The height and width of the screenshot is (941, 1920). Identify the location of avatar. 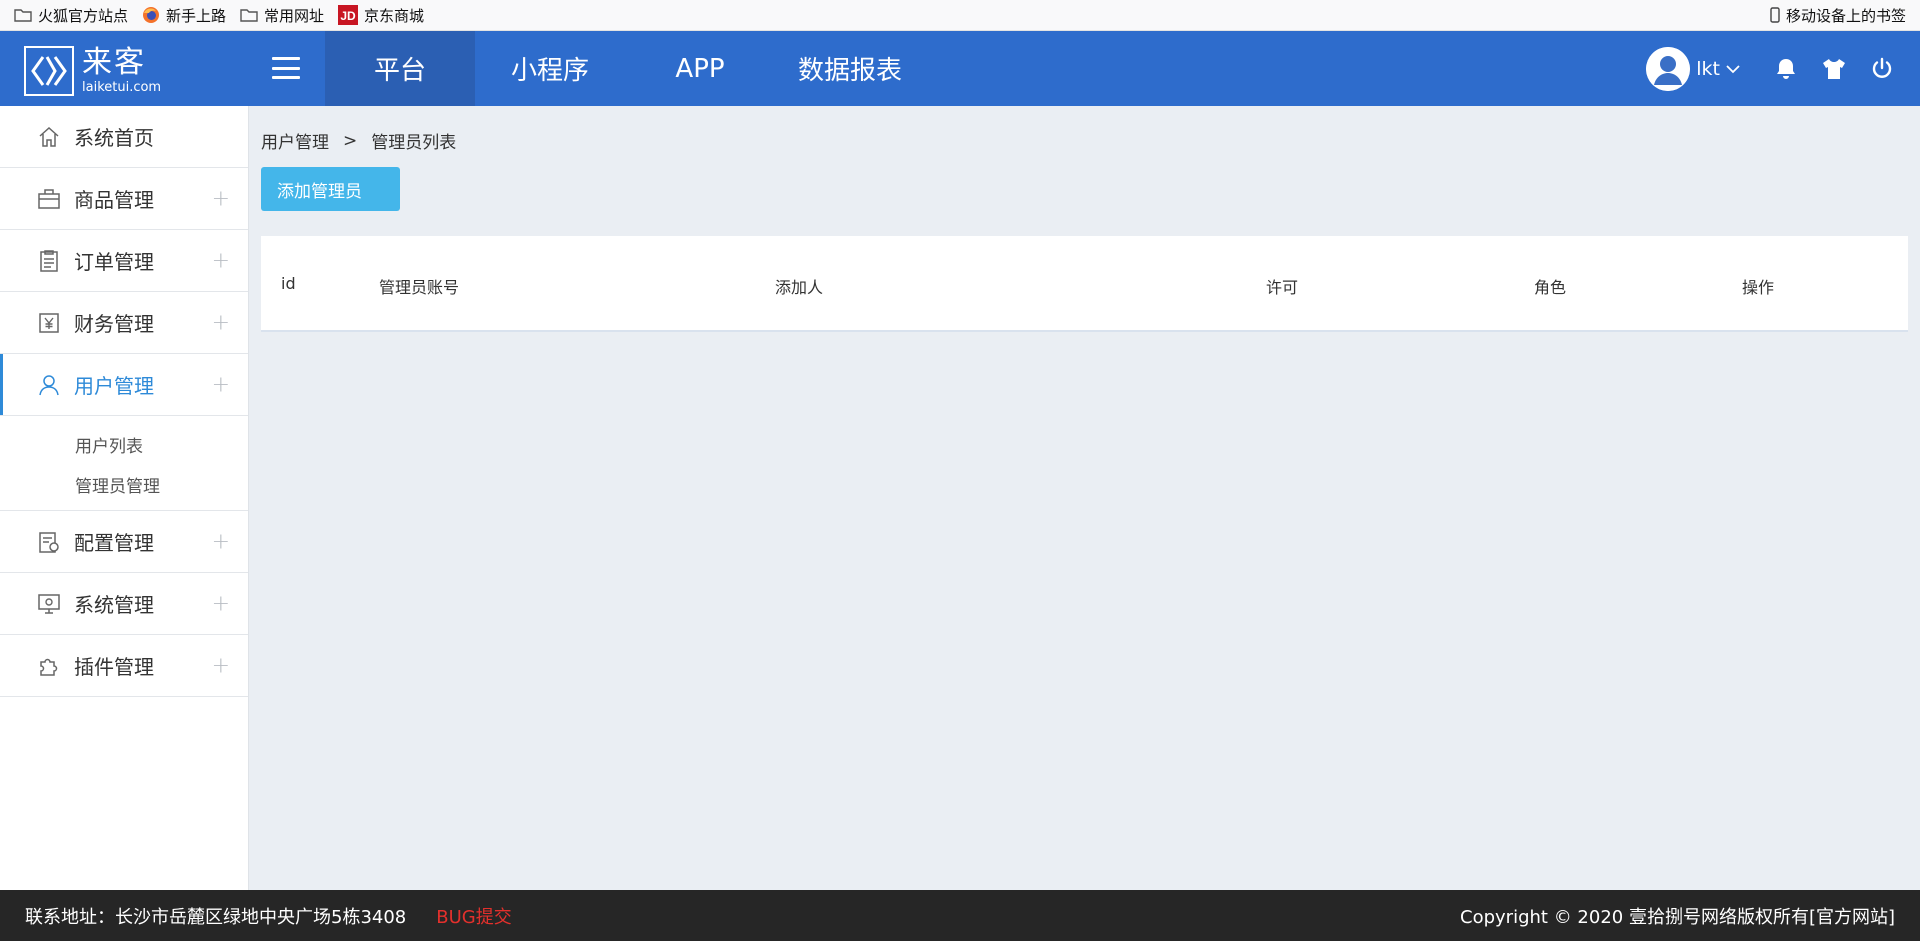
(1668, 68).